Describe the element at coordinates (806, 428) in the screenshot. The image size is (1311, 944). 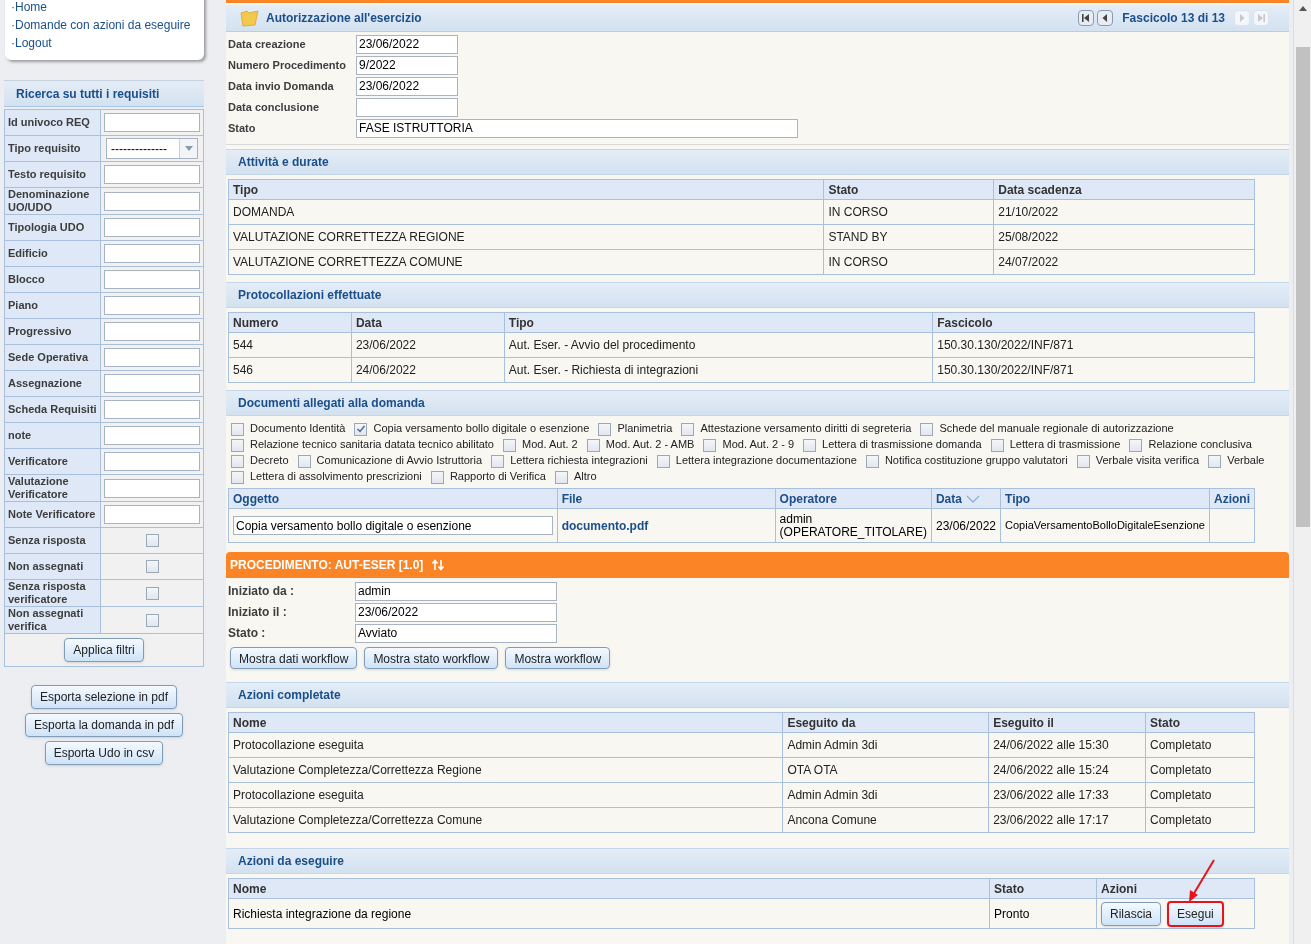
I see `document-type-label: Attestazione versamento diritti di segreteria` at that location.